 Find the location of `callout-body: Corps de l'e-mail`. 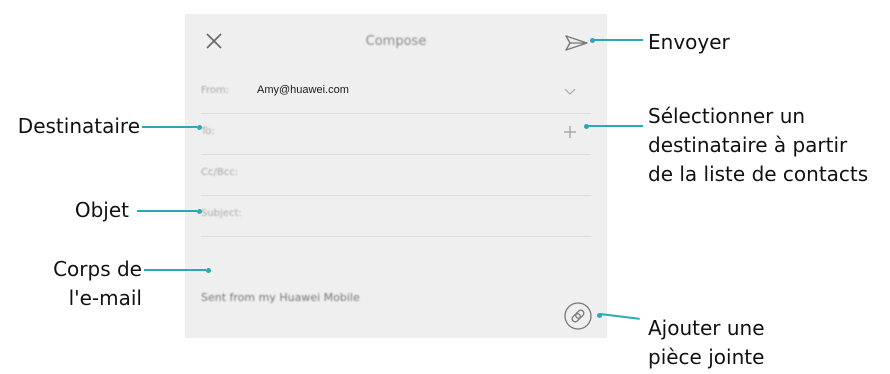

callout-body: Corps de l'e-mail is located at coordinates (97, 284).